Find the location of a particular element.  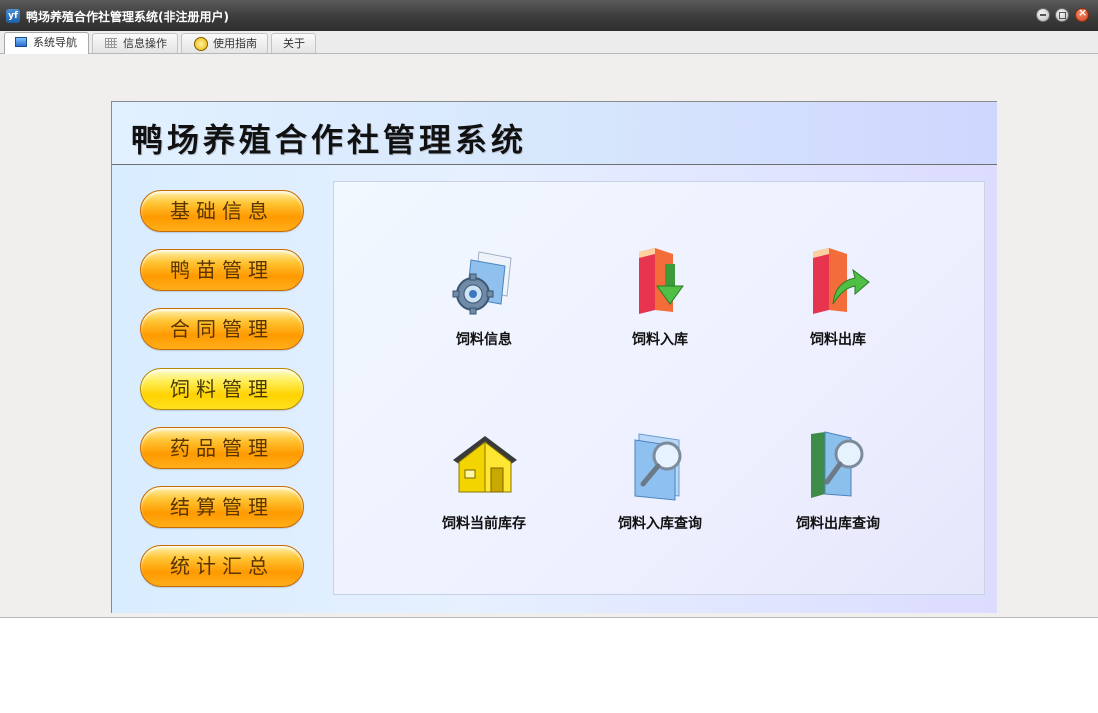

search-book-icon is located at coordinates (837, 464).